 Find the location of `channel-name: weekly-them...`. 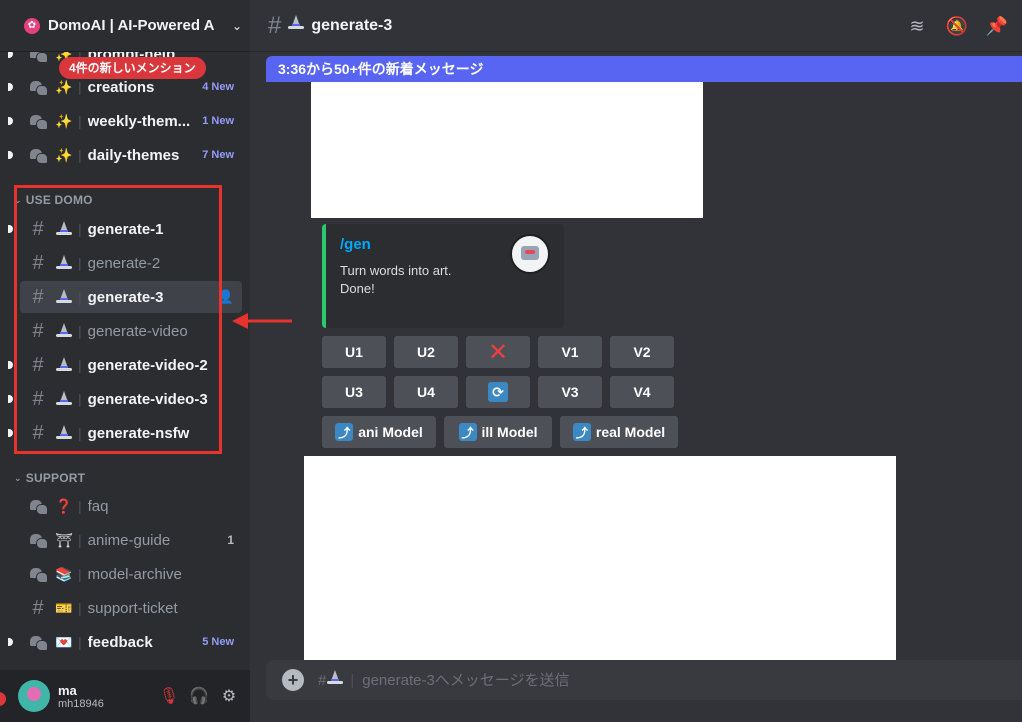

channel-name: weekly-them... is located at coordinates (139, 121).